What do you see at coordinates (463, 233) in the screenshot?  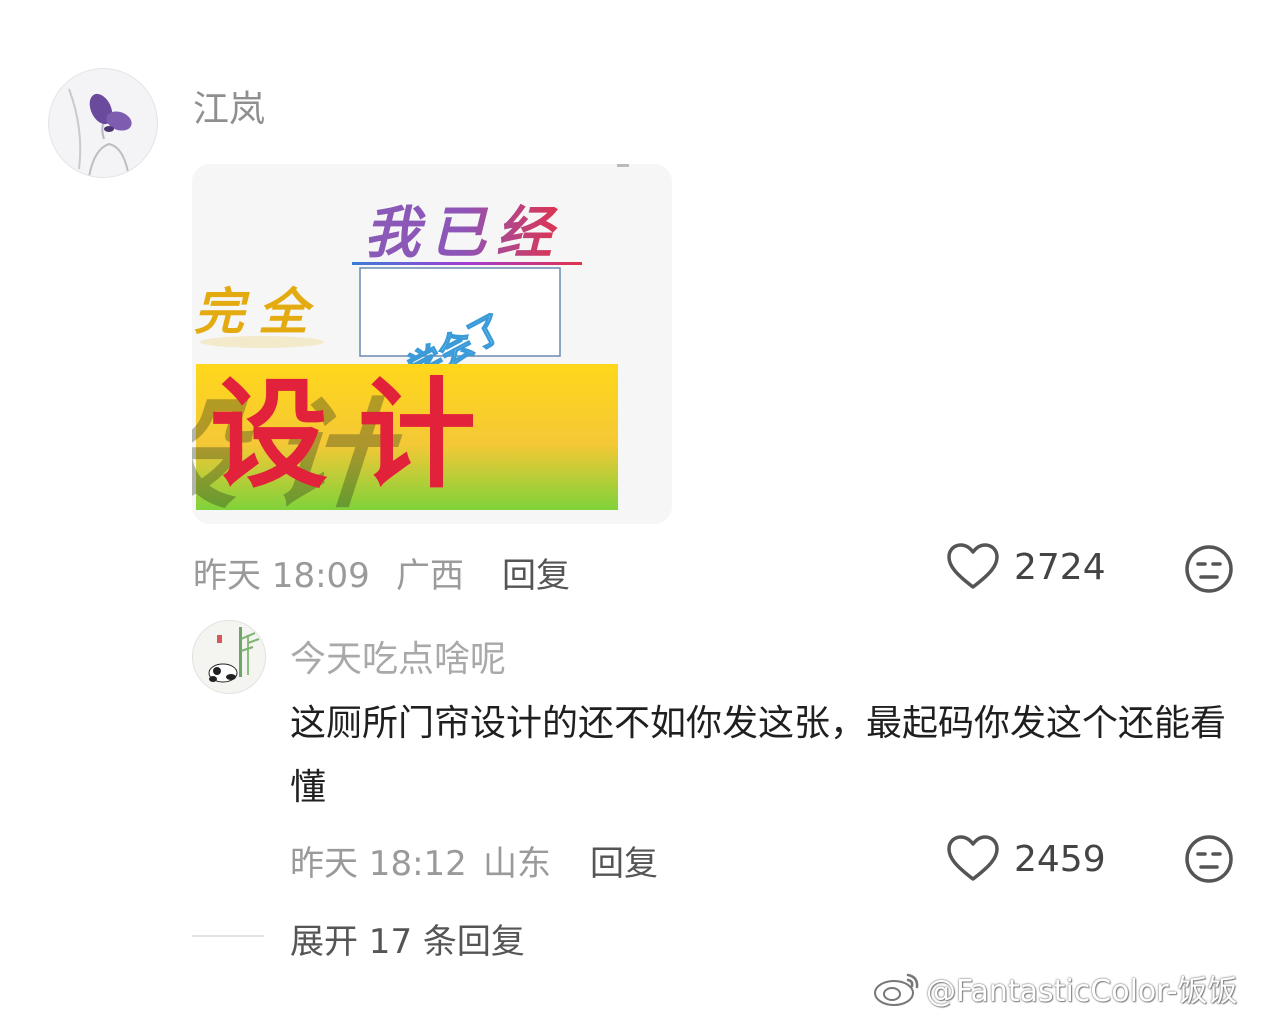 I see `meme-text-line1: 我已经` at bounding box center [463, 233].